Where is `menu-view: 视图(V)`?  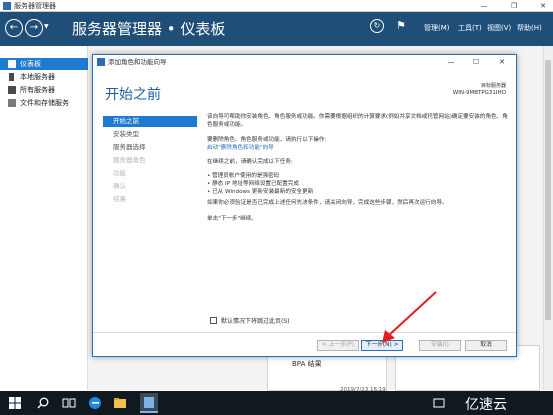
menu-view: 视图(V) is located at coordinates (499, 28).